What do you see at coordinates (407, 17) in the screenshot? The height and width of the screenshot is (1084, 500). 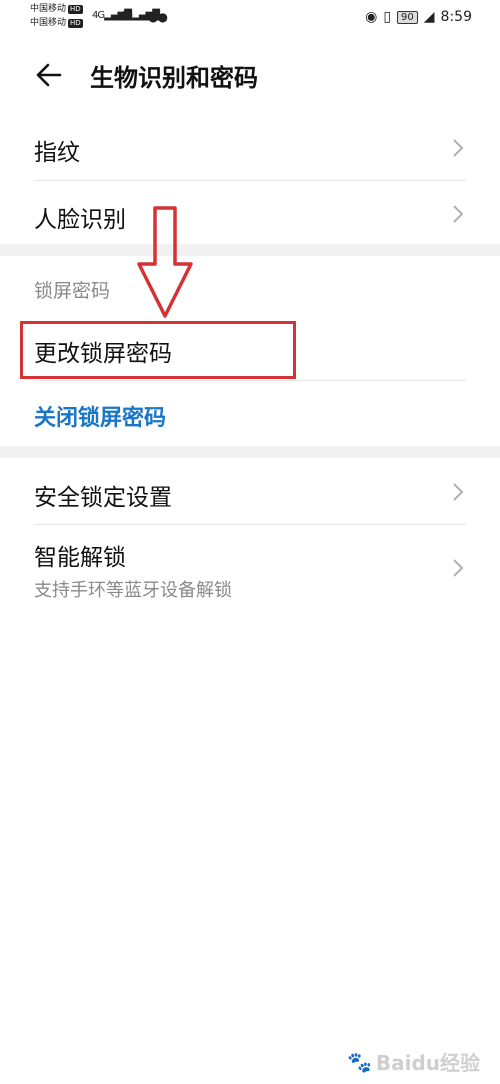 I see `battery-icon: 90` at bounding box center [407, 17].